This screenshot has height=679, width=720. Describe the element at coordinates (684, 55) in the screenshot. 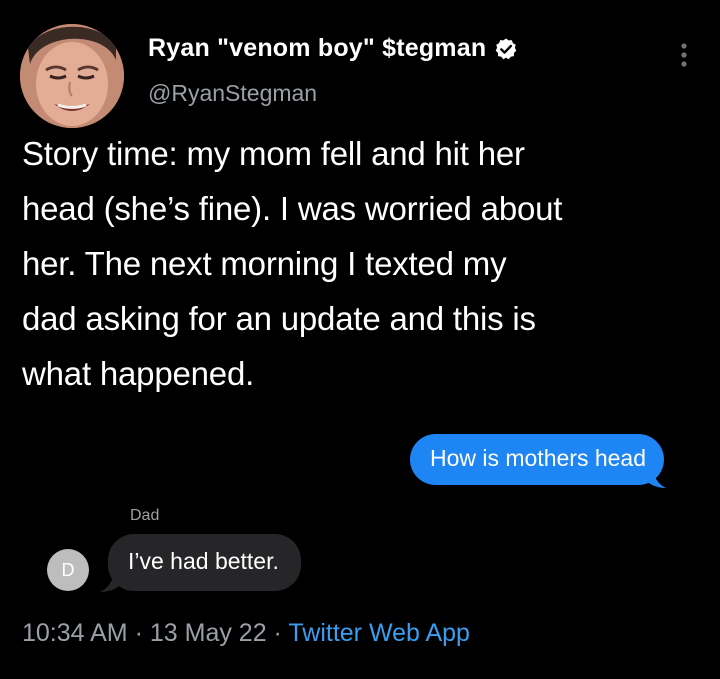

I see `more-vertical-icon` at that location.